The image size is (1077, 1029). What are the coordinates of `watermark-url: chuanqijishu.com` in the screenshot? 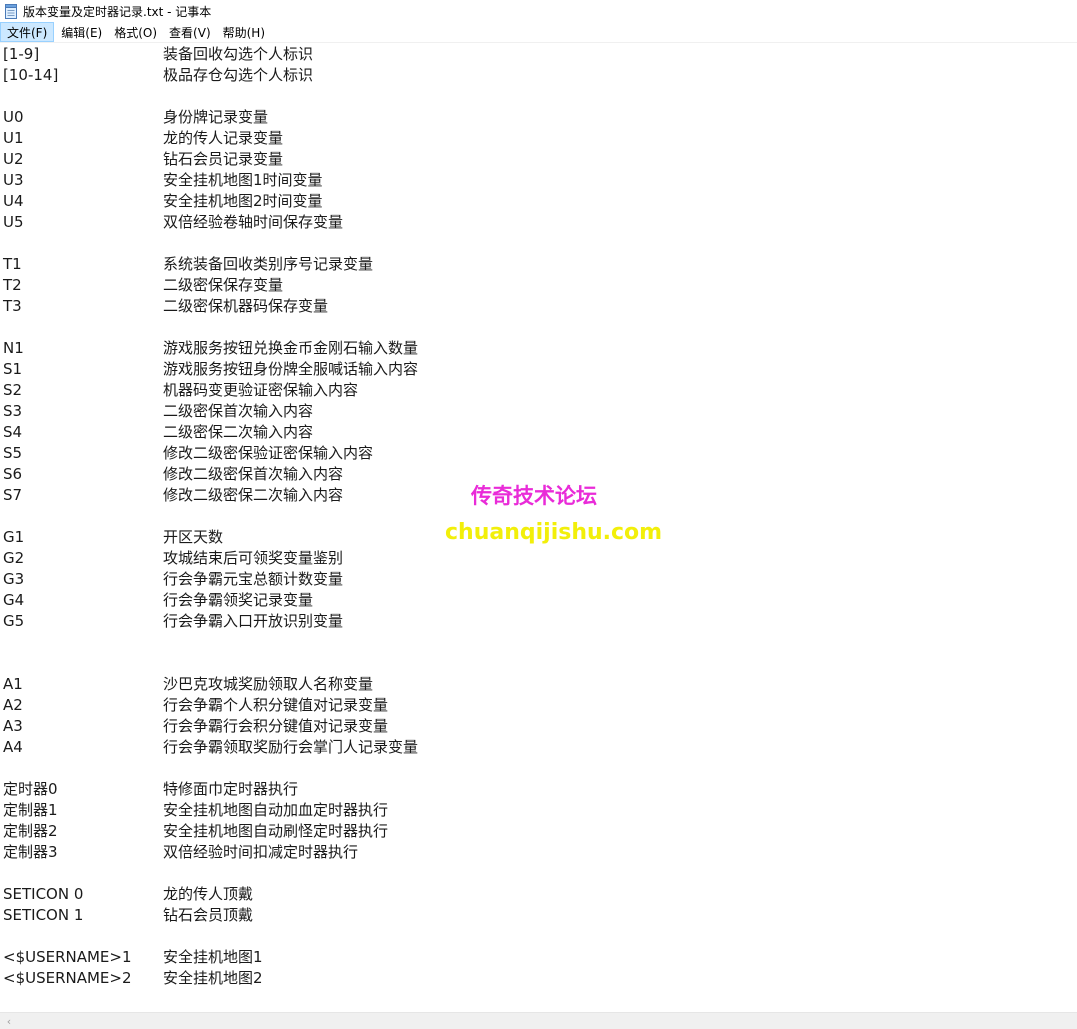 It's located at (554, 532).